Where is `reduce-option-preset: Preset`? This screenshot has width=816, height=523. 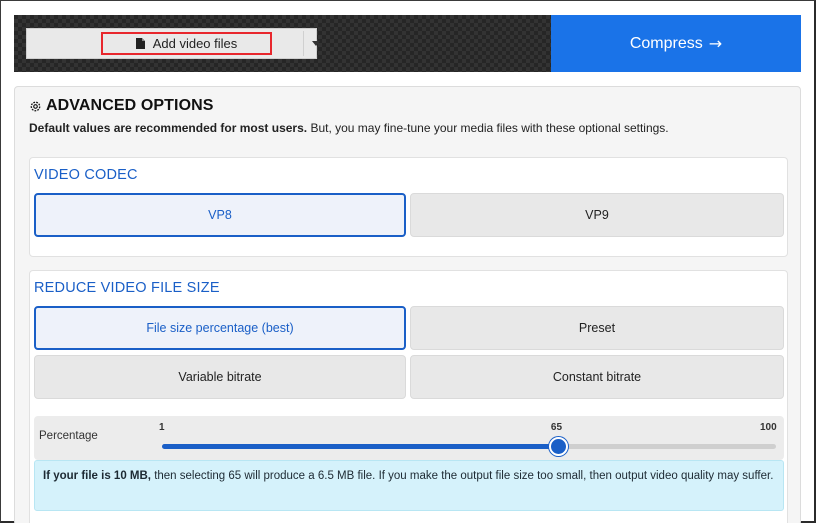
reduce-option-preset: Preset is located at coordinates (597, 328).